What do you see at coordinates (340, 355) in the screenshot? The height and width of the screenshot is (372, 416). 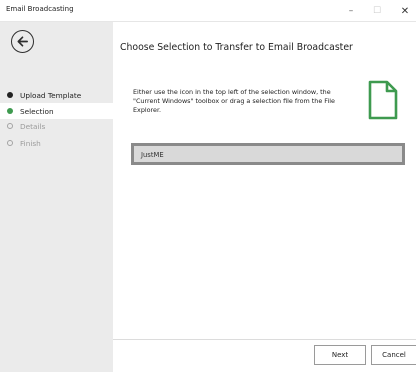 I see `next-button: Next` at bounding box center [340, 355].